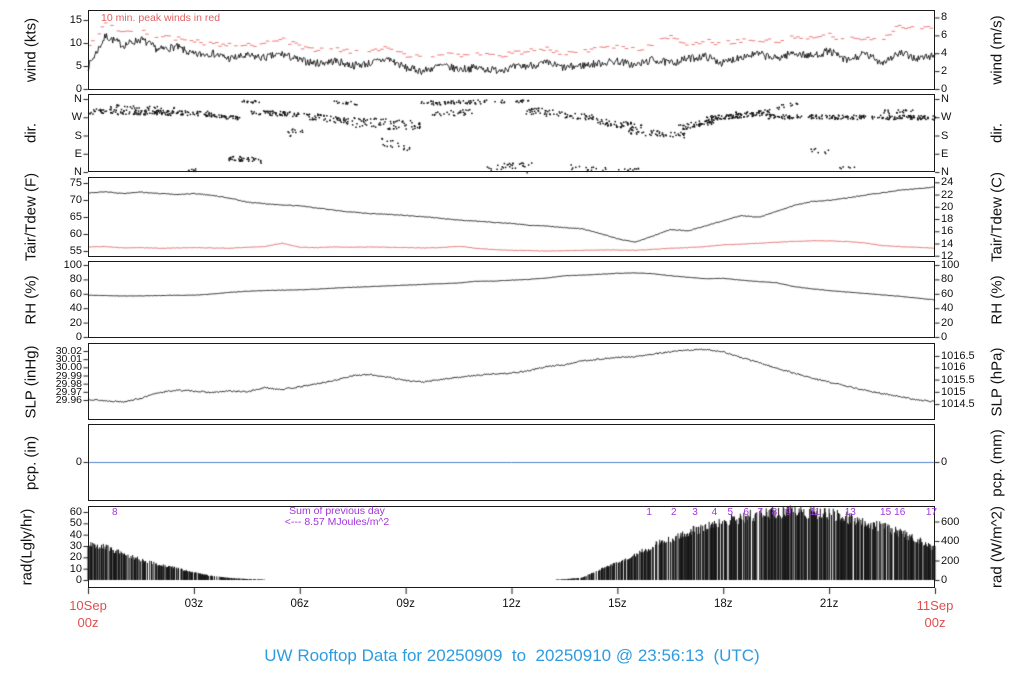 This screenshot has width=1024, height=700. Describe the element at coordinates (76, 117) in the screenshot. I see `y-tick-label-left: W` at that location.